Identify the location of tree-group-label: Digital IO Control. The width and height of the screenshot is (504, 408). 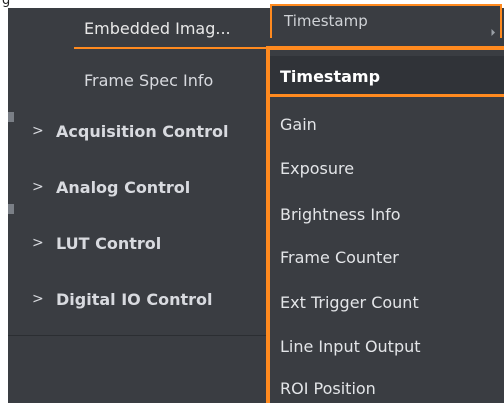
(134, 299).